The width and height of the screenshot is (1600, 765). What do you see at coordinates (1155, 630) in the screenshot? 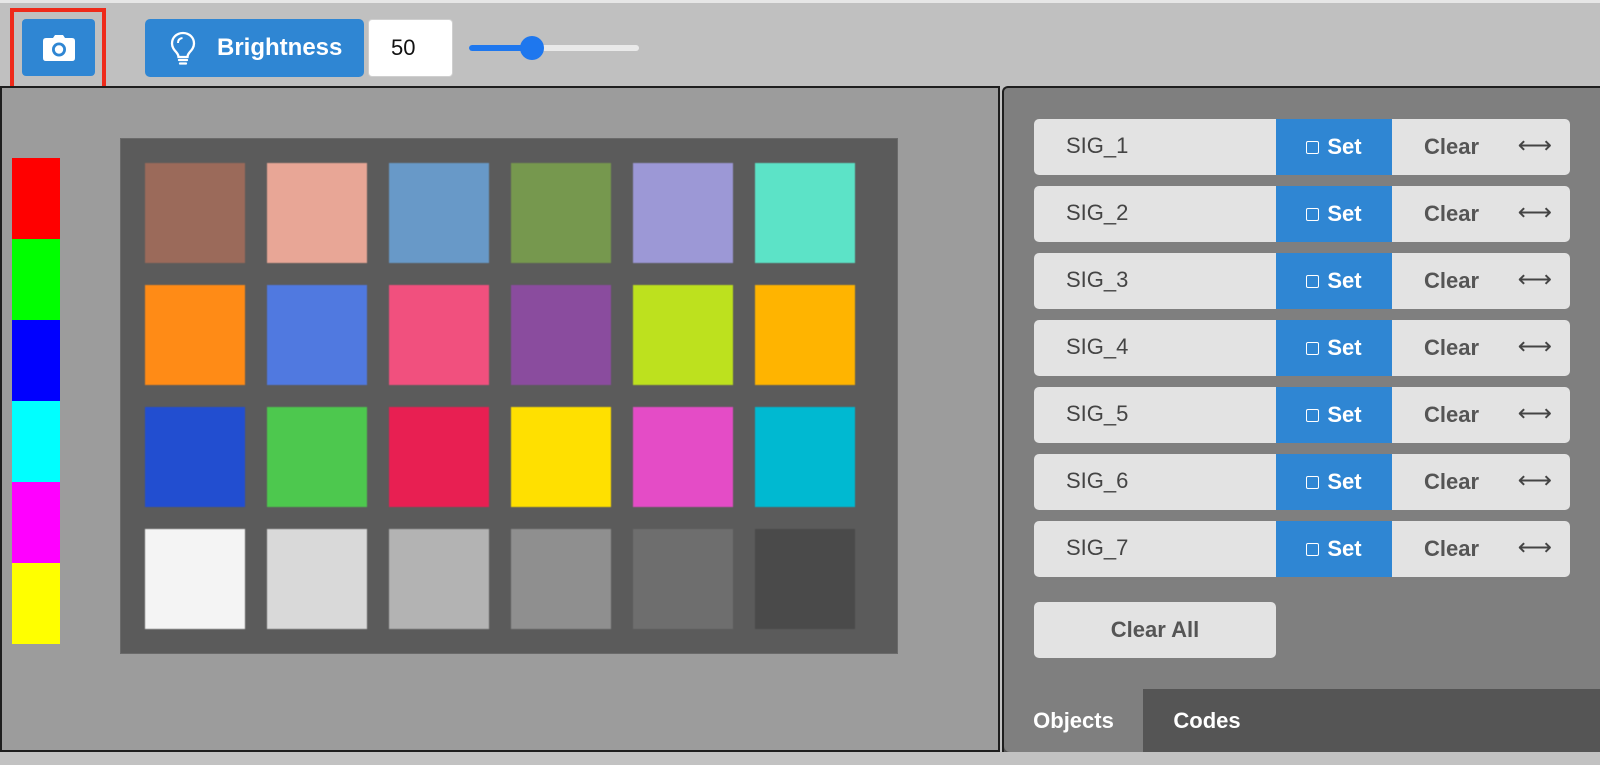
I see `clear-all-button: Clear All` at bounding box center [1155, 630].